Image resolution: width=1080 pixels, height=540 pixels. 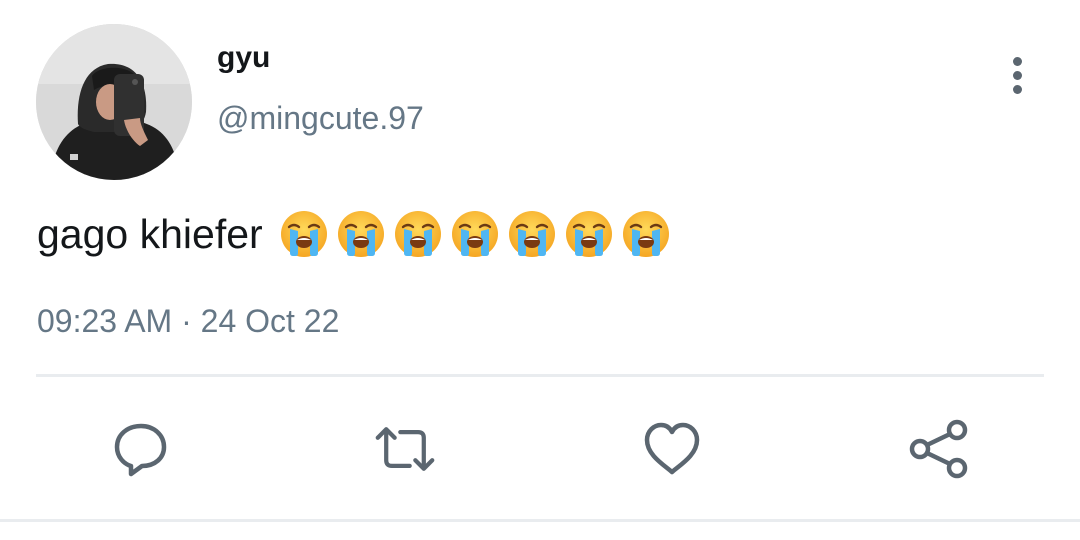 I want to click on avatar-photo, so click(x=114, y=102).